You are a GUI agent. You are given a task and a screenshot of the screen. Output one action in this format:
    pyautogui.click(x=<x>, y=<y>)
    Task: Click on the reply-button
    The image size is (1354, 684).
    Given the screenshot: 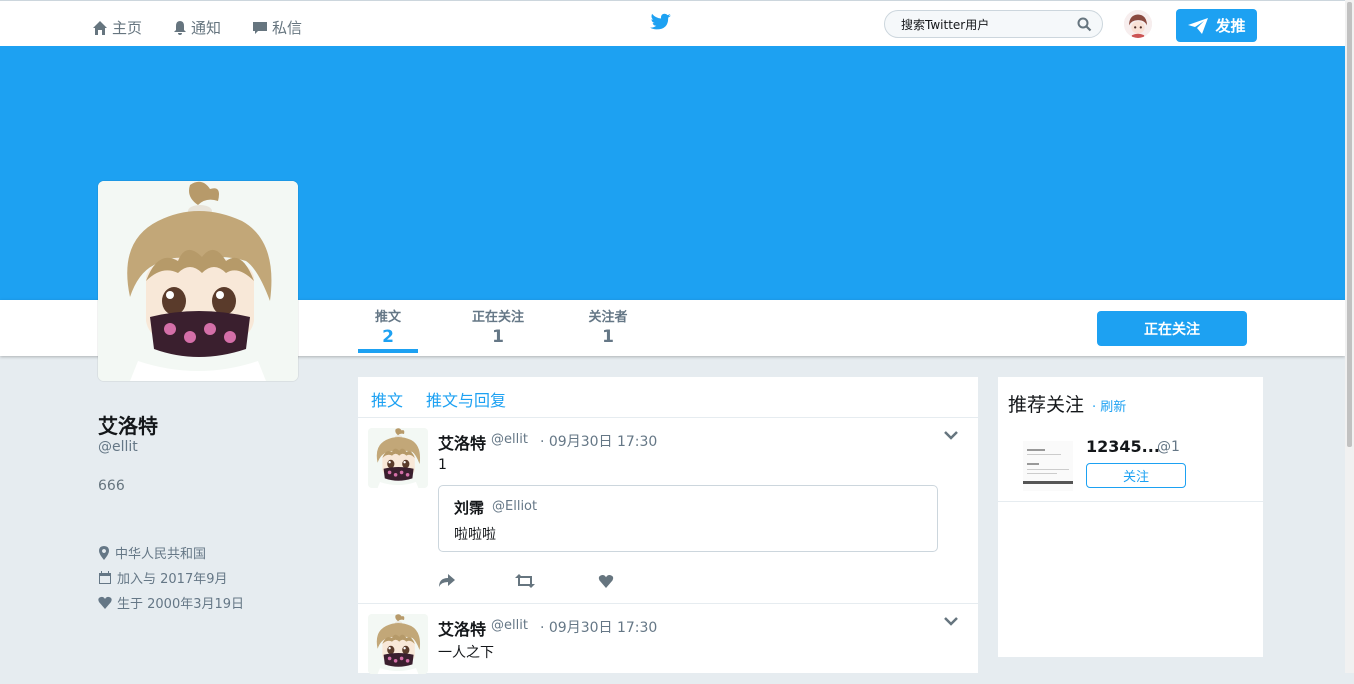 What is the action you would take?
    pyautogui.click(x=446, y=582)
    